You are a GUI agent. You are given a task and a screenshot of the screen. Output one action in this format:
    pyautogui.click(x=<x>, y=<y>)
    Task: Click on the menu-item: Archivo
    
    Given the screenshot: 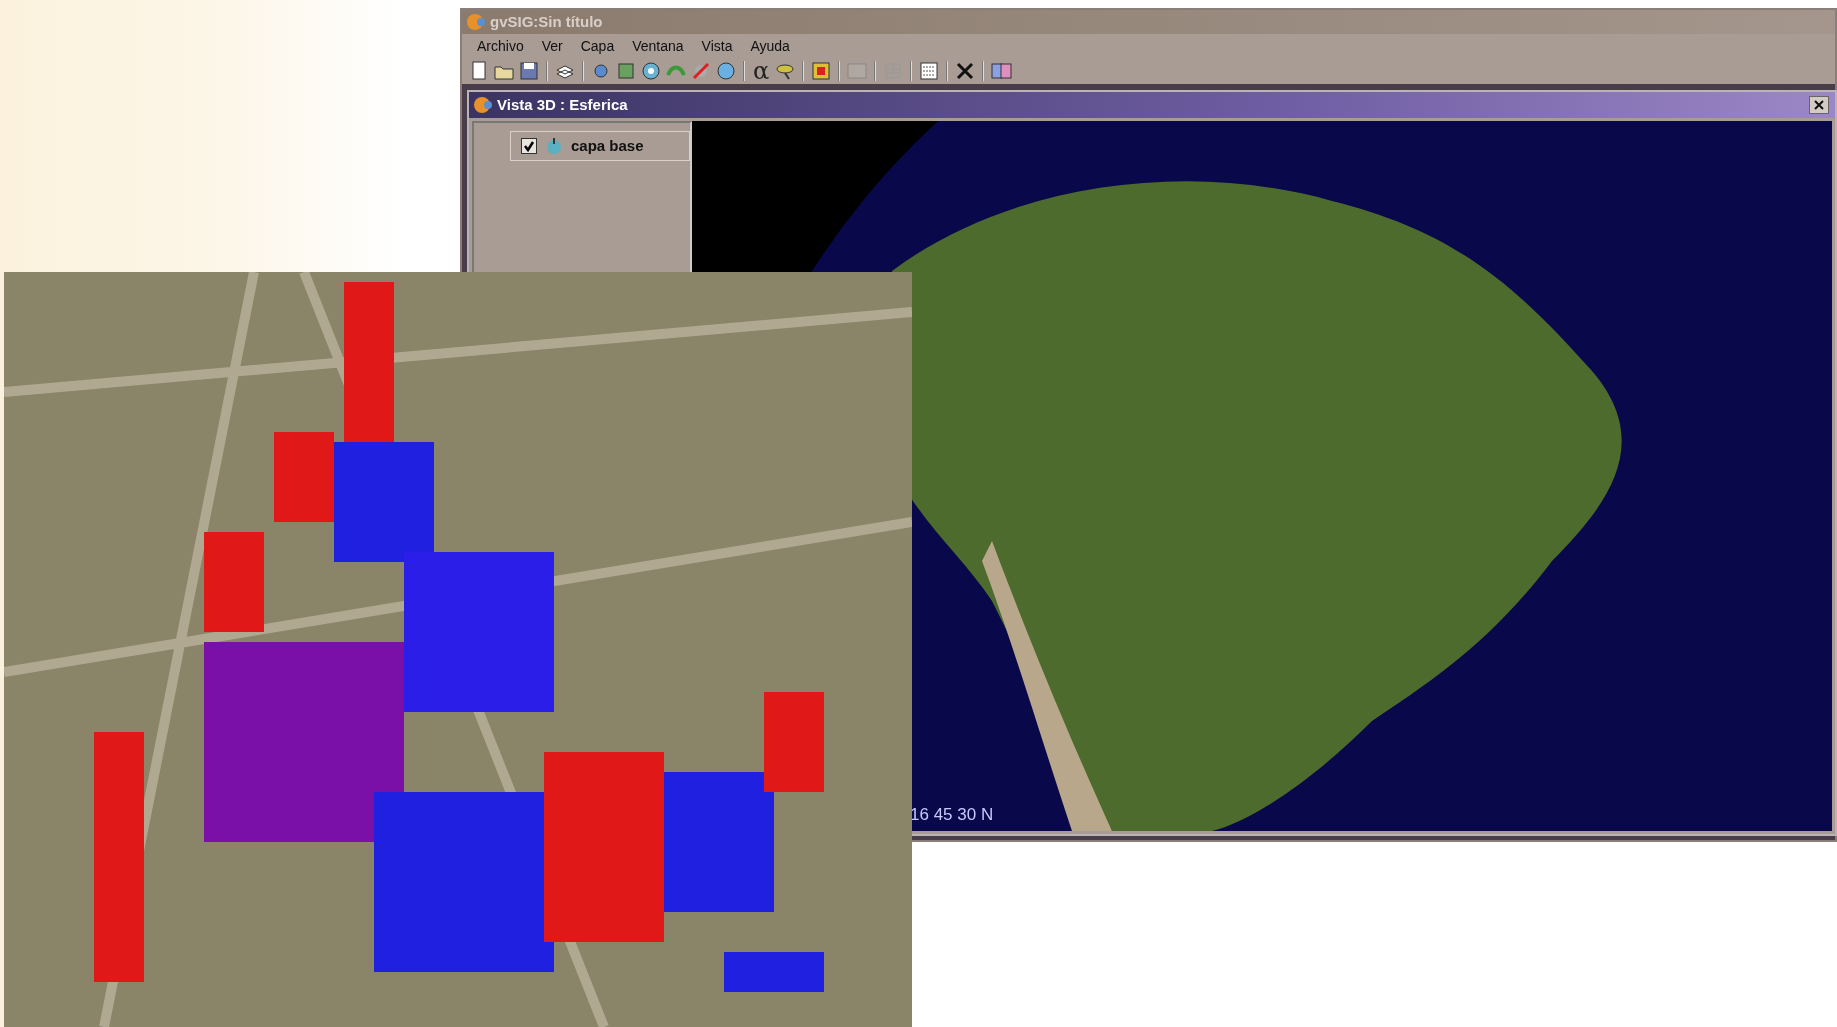 What is the action you would take?
    pyautogui.click(x=500, y=46)
    